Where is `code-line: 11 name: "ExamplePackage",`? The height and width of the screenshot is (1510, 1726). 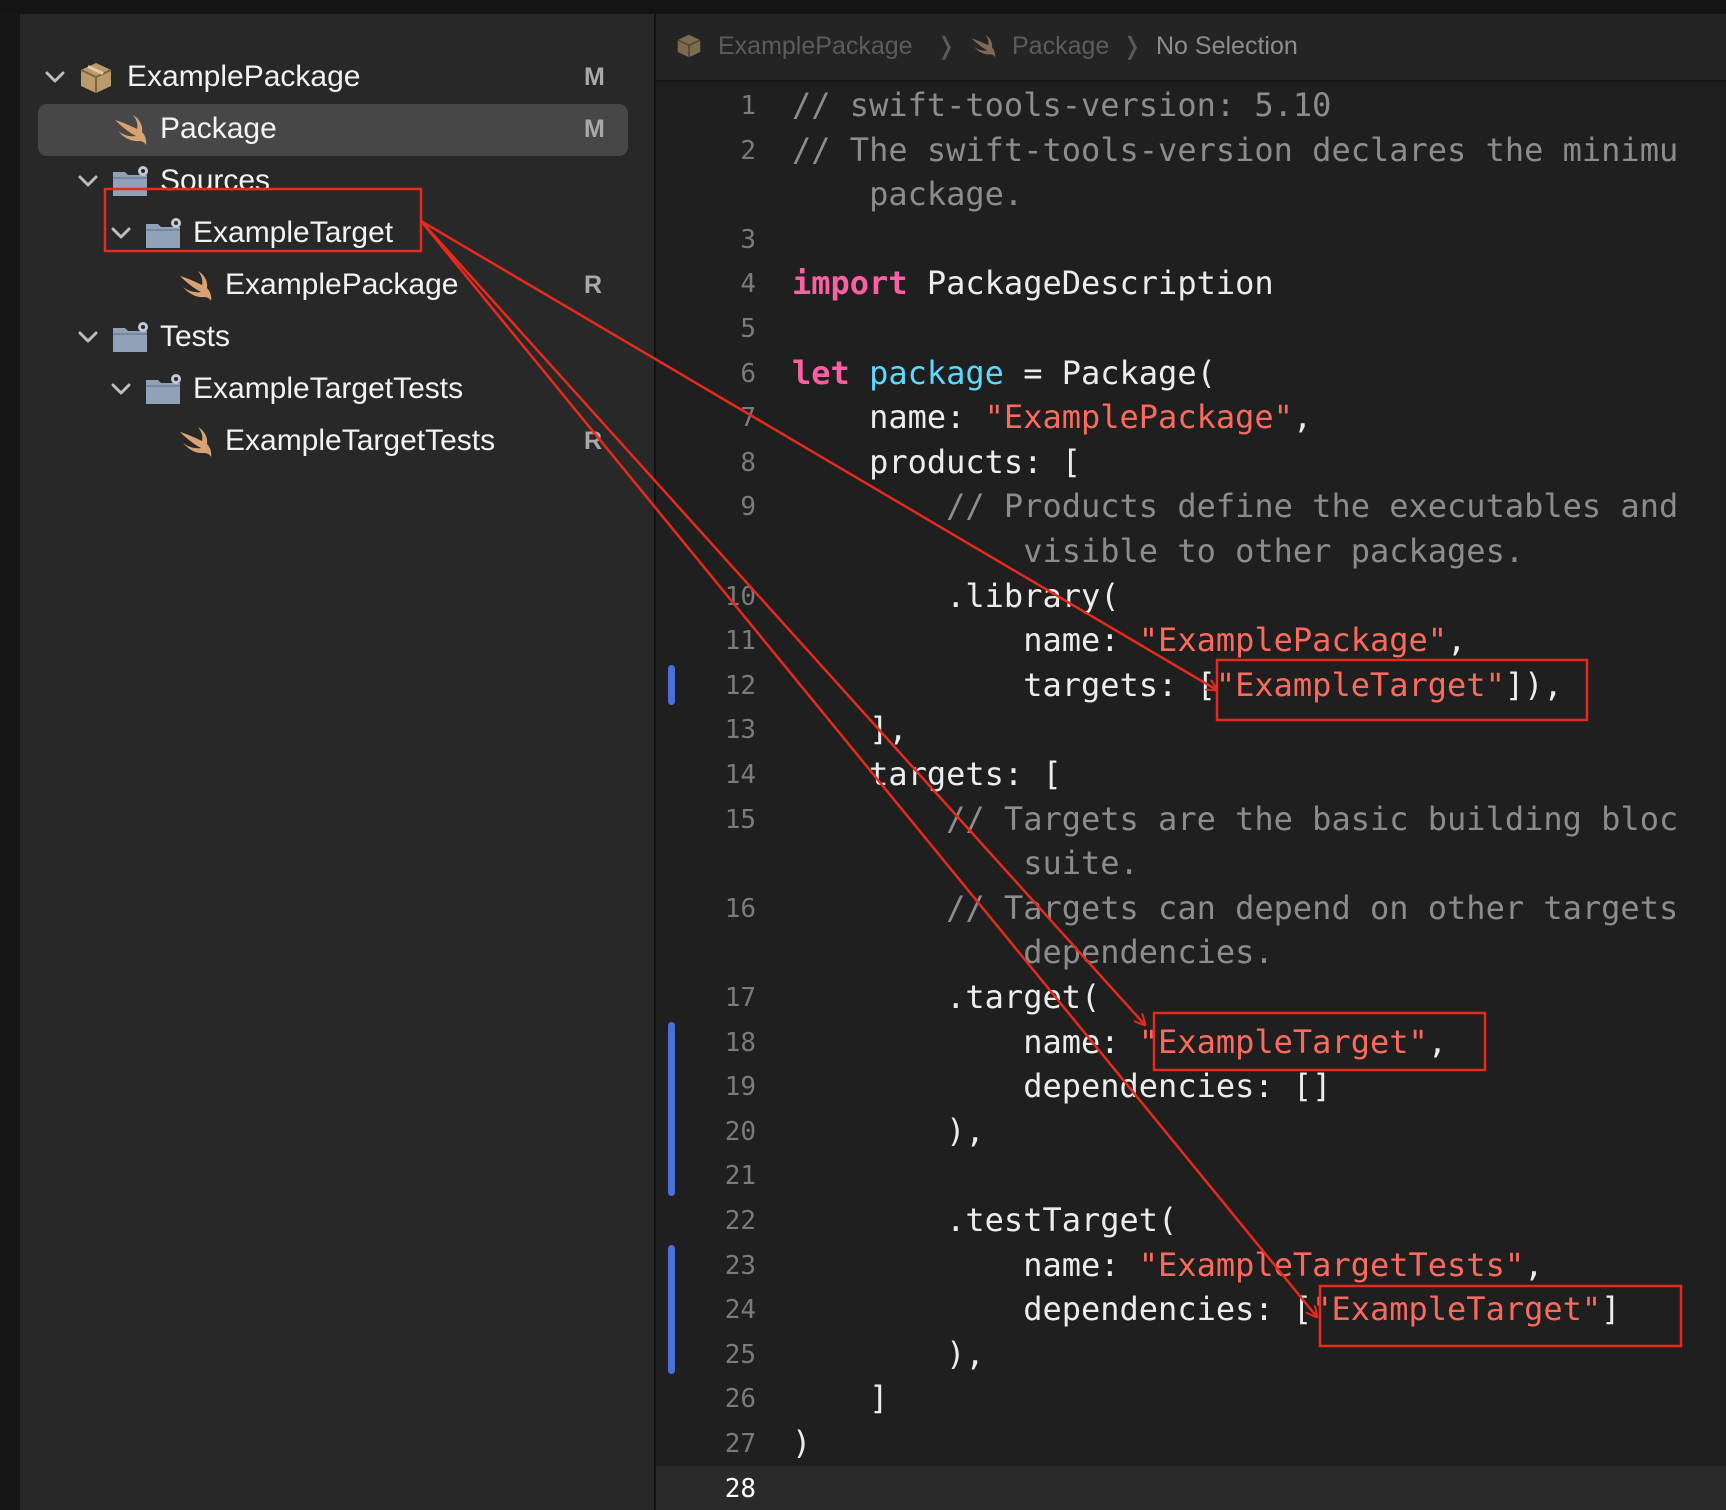 code-line: 11 name: "ExamplePackage", is located at coordinates (1191, 640).